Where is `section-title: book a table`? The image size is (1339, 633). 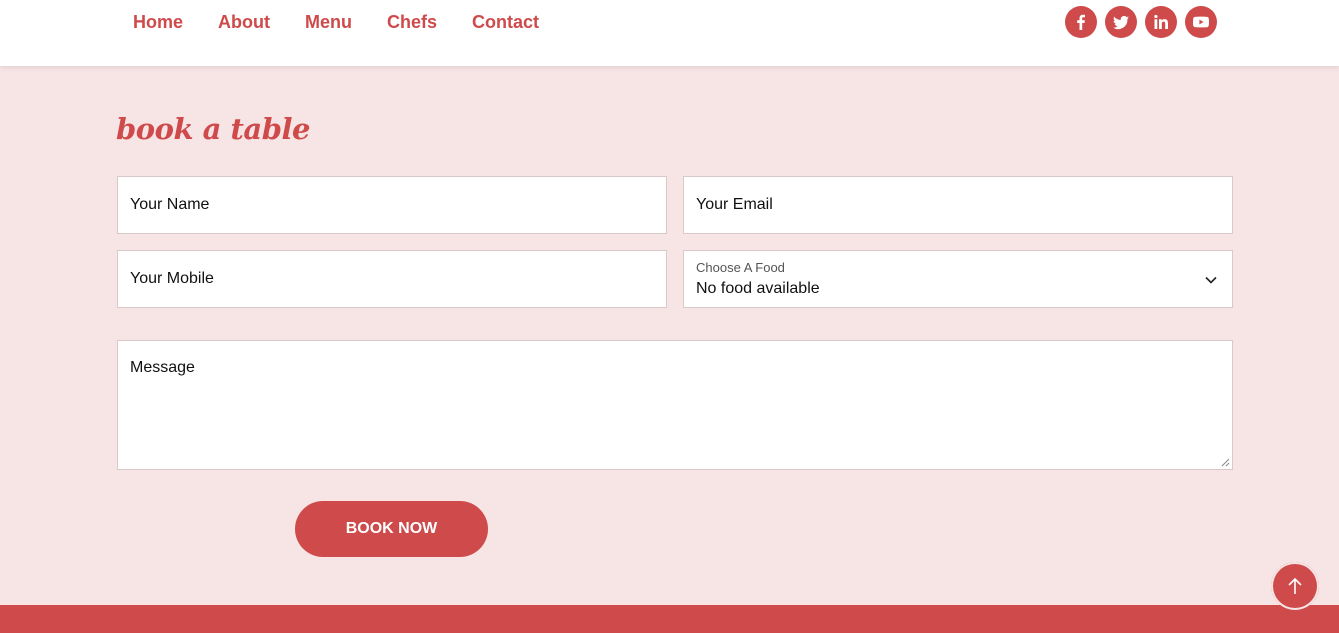 section-title: book a table is located at coordinates (213, 129).